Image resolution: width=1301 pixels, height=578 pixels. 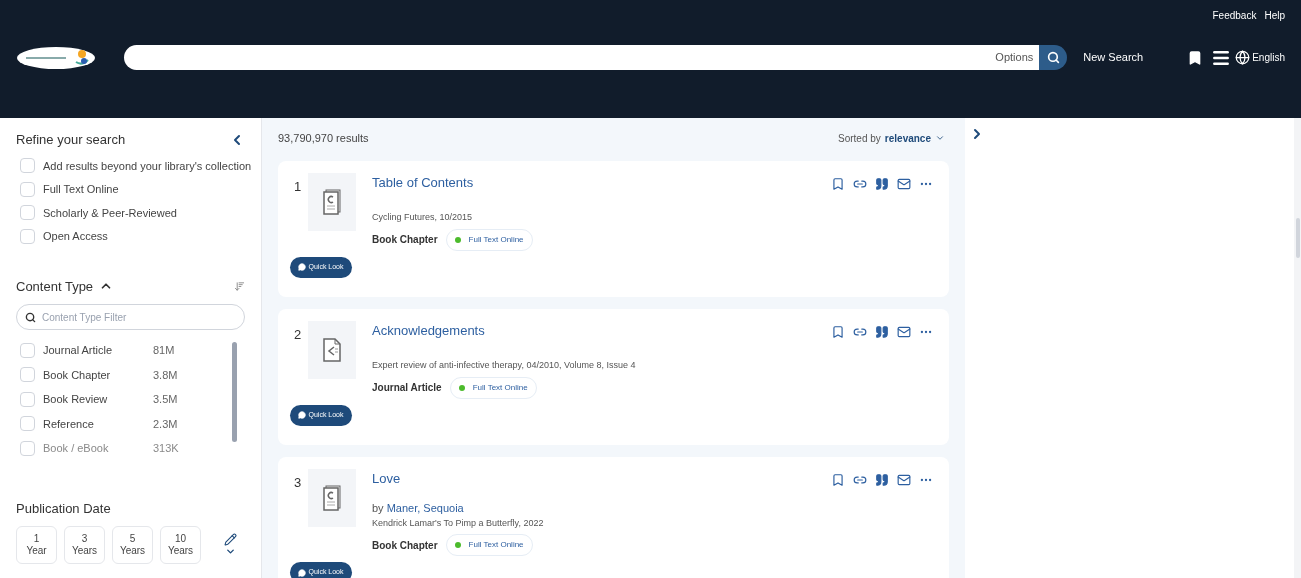 What do you see at coordinates (601, 478) in the screenshot?
I see `result-title-link: Love` at bounding box center [601, 478].